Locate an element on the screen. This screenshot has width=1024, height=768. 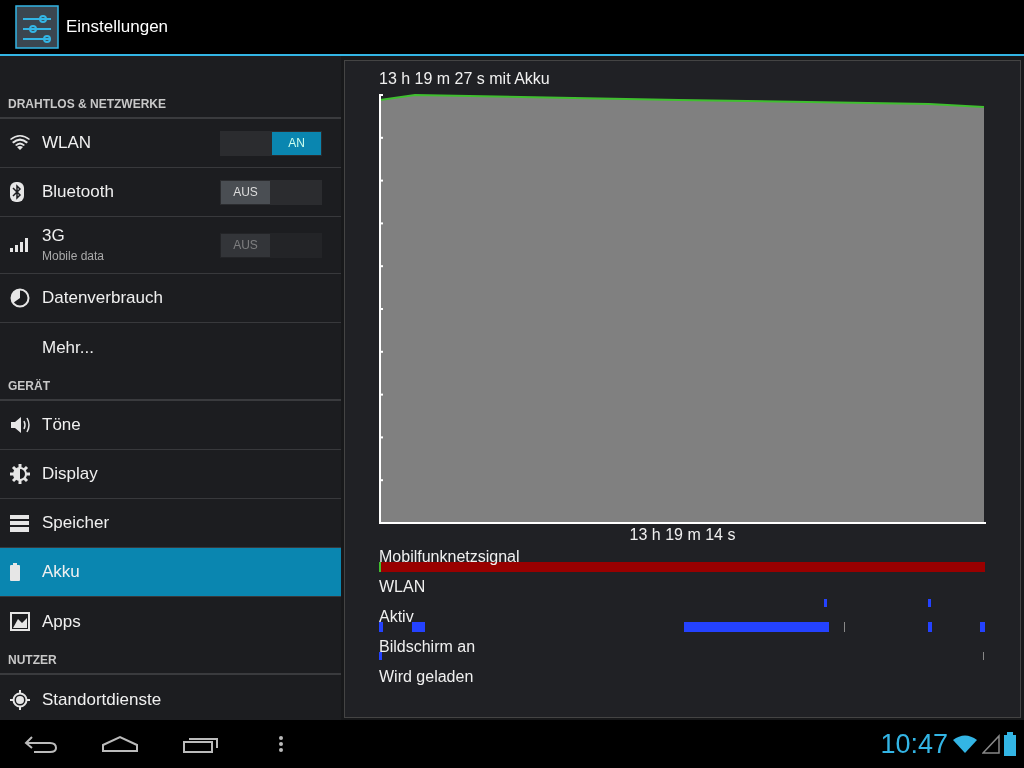
pie-chart-icon is located at coordinates (20, 298).